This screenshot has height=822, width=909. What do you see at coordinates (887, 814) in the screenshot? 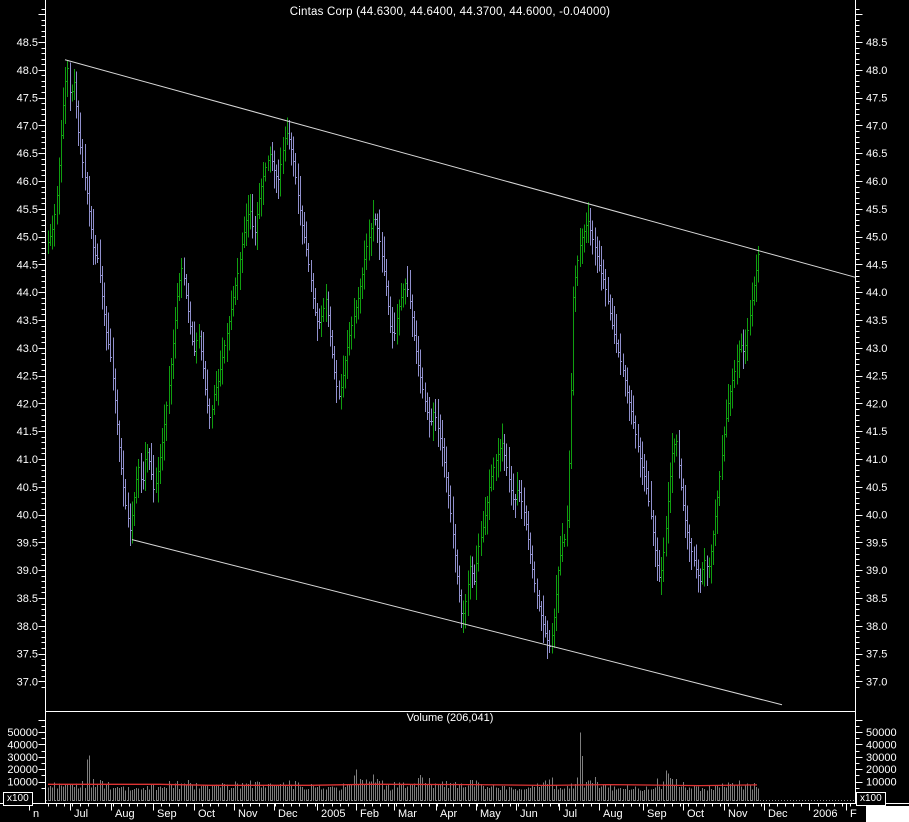
I see `corner-box` at bounding box center [887, 814].